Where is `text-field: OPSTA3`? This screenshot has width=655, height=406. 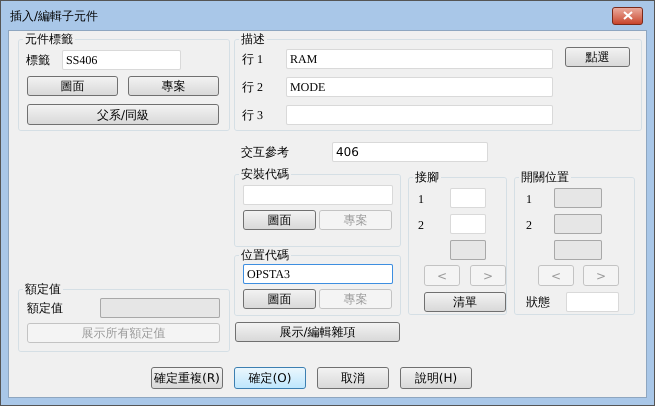
text-field: OPSTA3 is located at coordinates (318, 274).